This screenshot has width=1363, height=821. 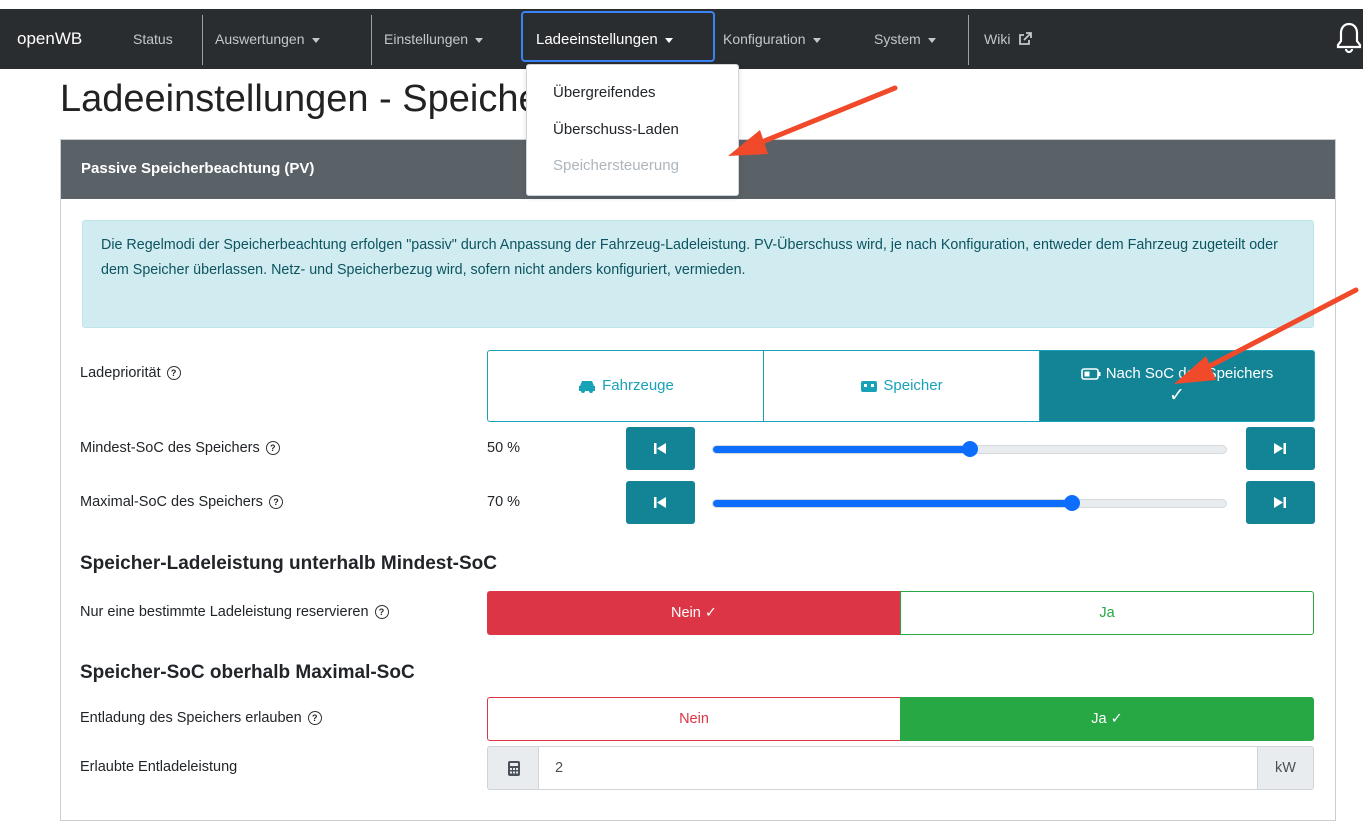 What do you see at coordinates (1090, 374) in the screenshot?
I see `battery-icon` at bounding box center [1090, 374].